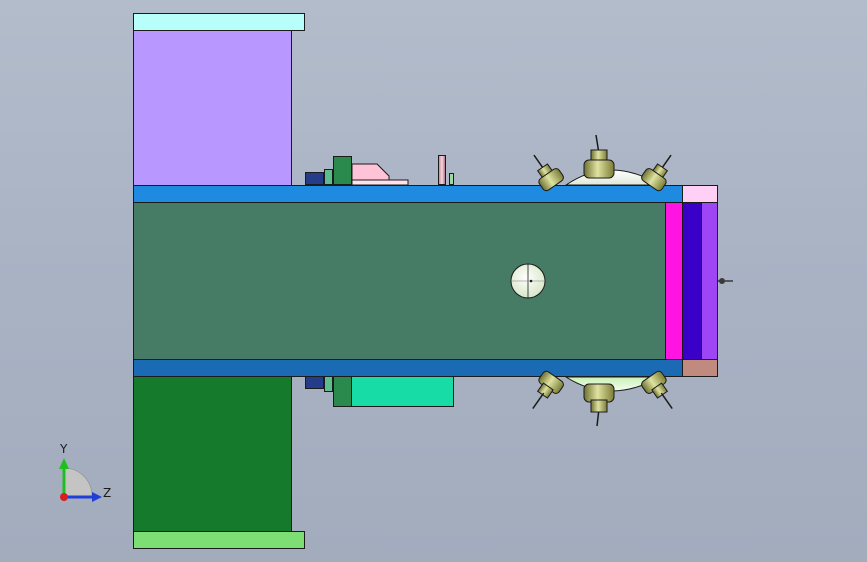 The image size is (867, 562). I want to click on triad-y-label: Y, so click(64, 449).